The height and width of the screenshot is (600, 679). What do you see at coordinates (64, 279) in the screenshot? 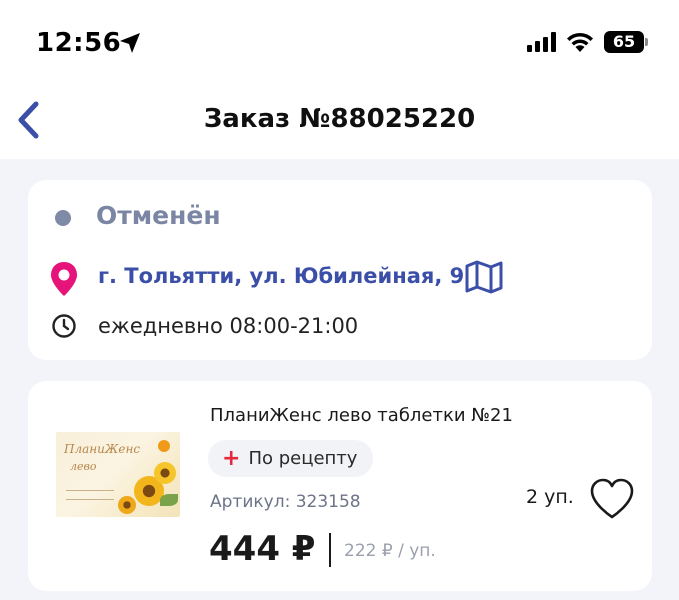
I see `location-pin-icon` at bounding box center [64, 279].